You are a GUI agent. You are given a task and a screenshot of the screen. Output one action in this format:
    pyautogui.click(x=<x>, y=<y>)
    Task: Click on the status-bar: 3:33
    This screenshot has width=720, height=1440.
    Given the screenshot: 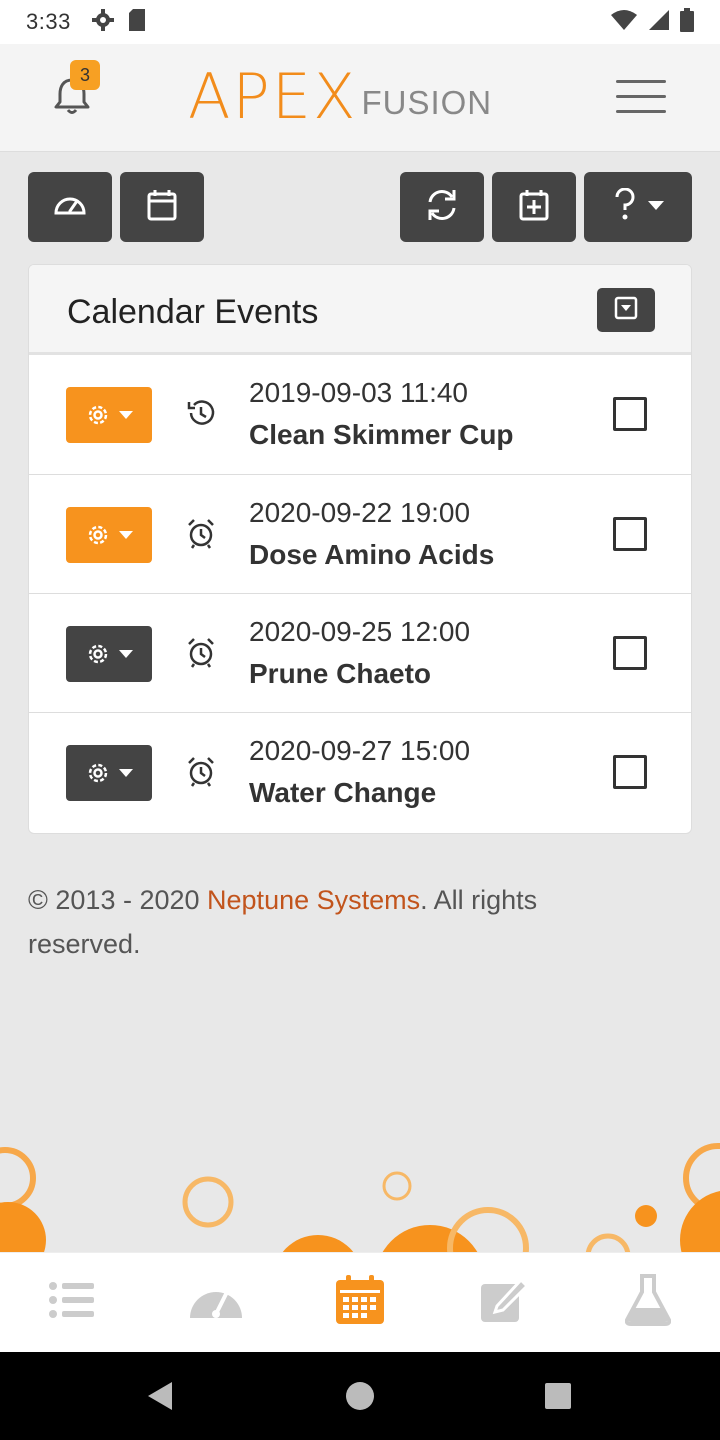 What is the action you would take?
    pyautogui.click(x=360, y=22)
    